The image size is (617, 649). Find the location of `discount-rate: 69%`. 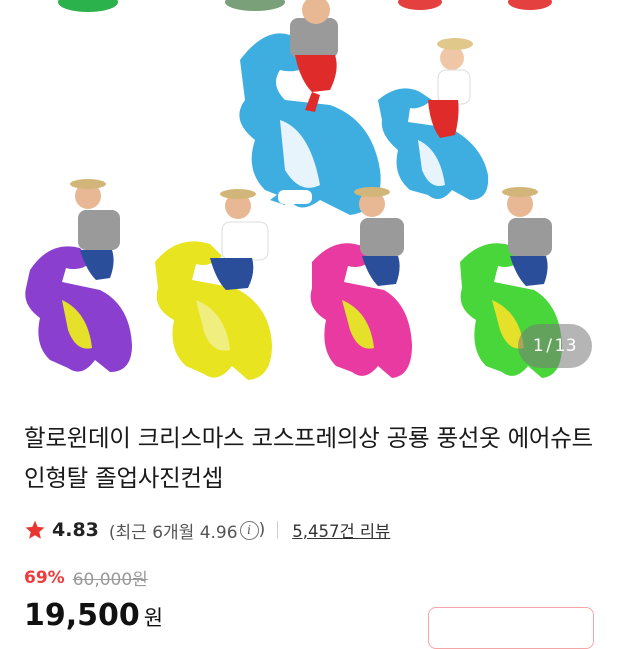

discount-rate: 69% is located at coordinates (44, 577).